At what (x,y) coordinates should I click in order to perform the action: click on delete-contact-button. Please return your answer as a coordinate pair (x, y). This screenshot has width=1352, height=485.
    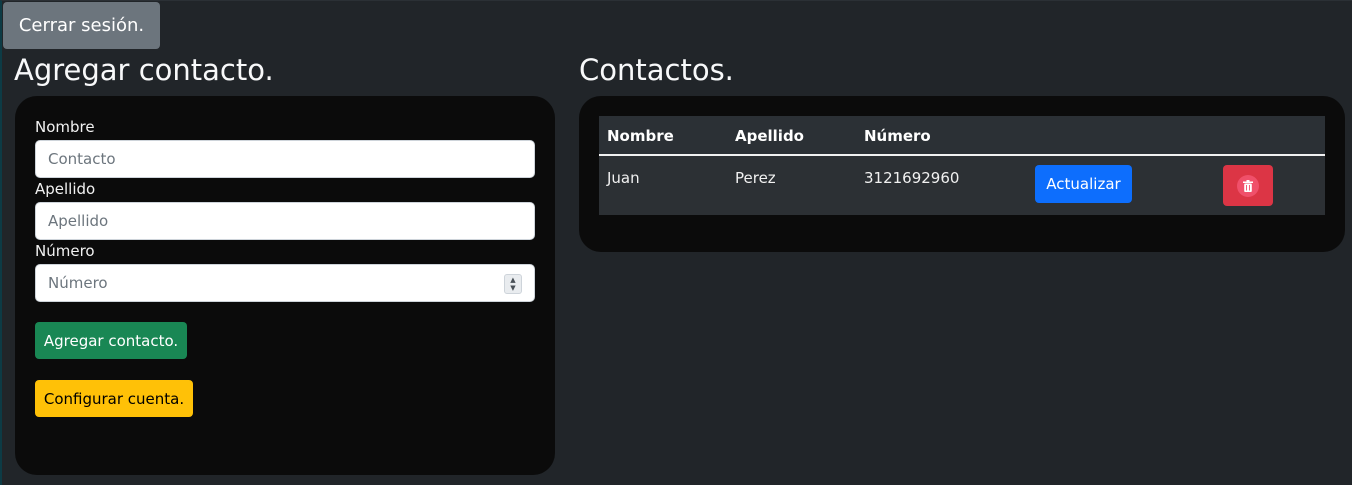
    Looking at the image, I should click on (1248, 185).